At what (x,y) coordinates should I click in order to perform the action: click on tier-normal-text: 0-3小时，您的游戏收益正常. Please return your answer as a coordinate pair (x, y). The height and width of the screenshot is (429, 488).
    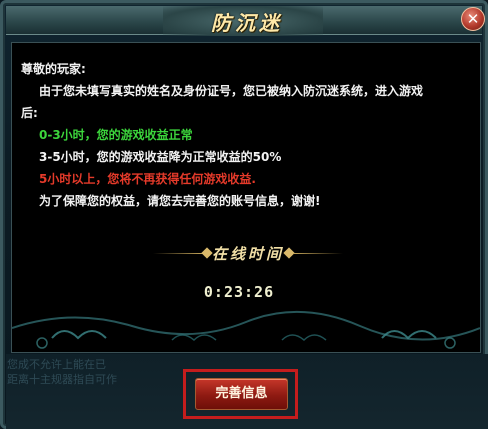
    Looking at the image, I should click on (116, 135).